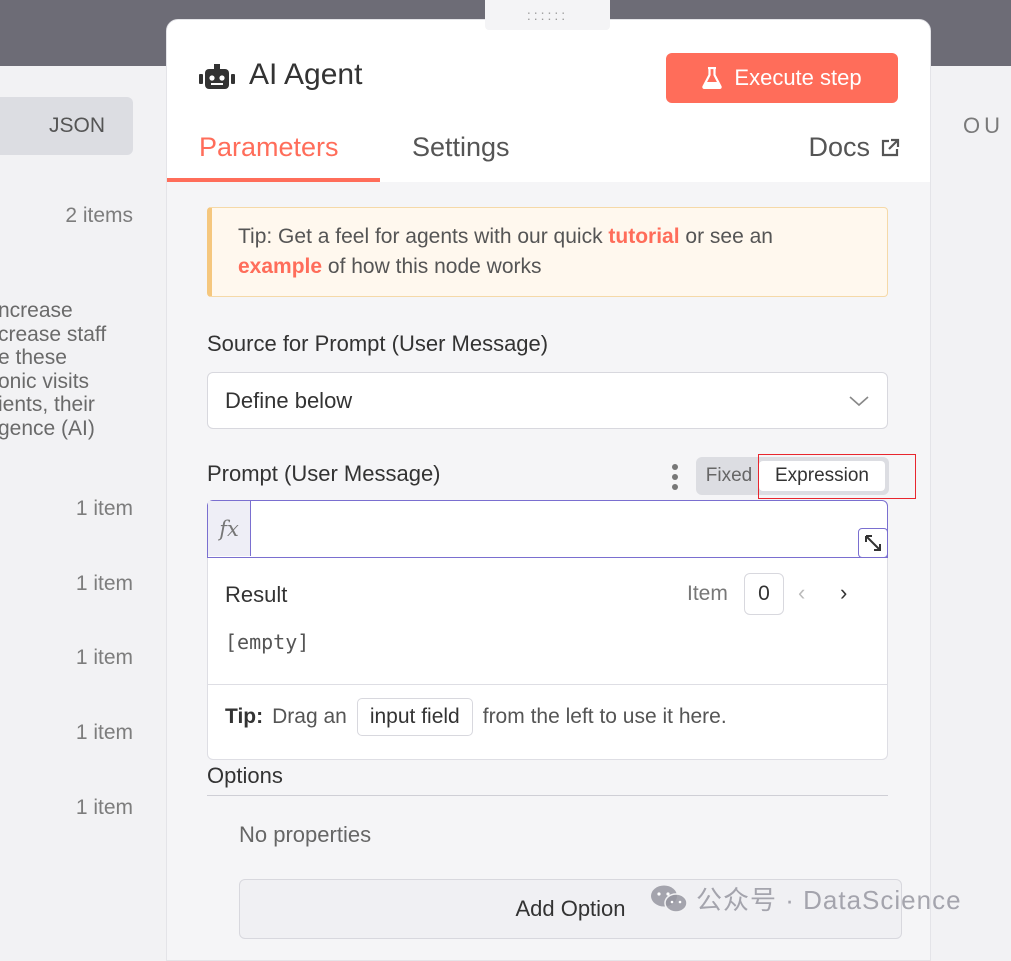 Image resolution: width=1011 pixels, height=961 pixels. I want to click on drag-handle: ::::::, so click(547, 15).